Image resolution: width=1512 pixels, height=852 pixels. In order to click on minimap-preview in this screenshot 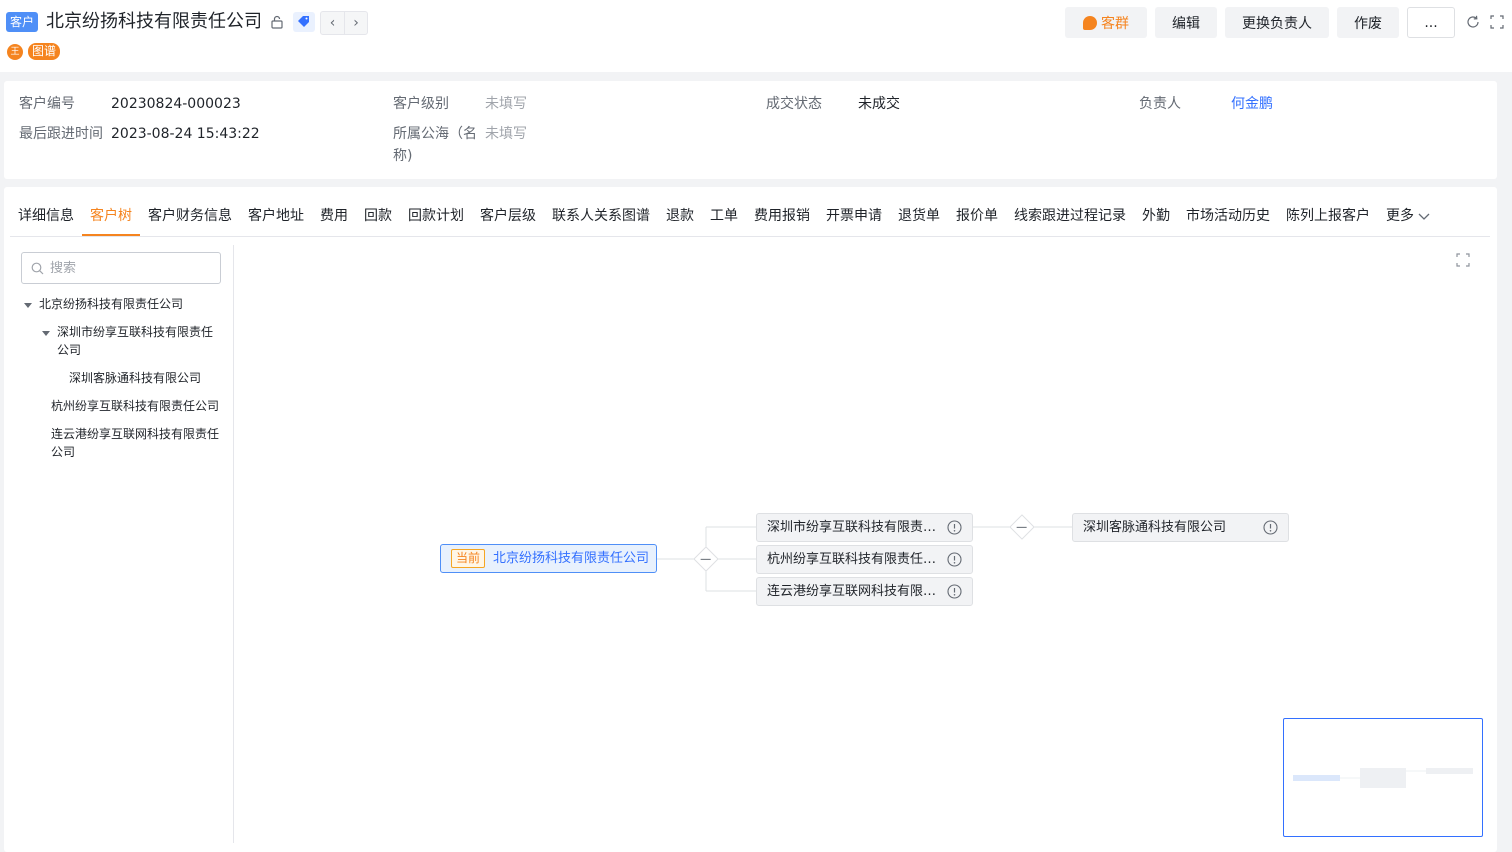, I will do `click(1383, 778)`.